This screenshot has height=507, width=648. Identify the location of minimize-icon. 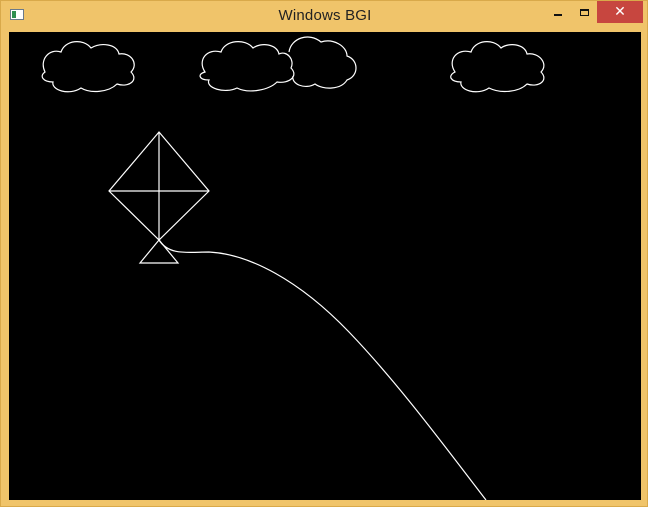
(558, 15).